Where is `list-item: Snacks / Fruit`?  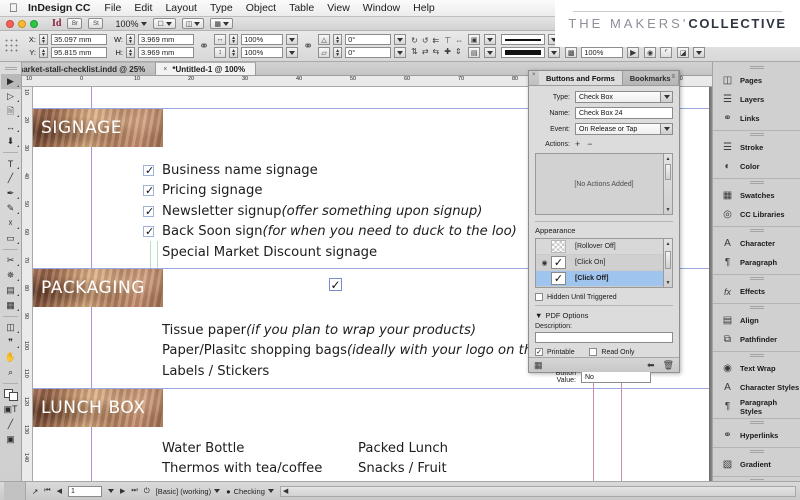
list-item: Snacks / Fruit is located at coordinates (403, 469).